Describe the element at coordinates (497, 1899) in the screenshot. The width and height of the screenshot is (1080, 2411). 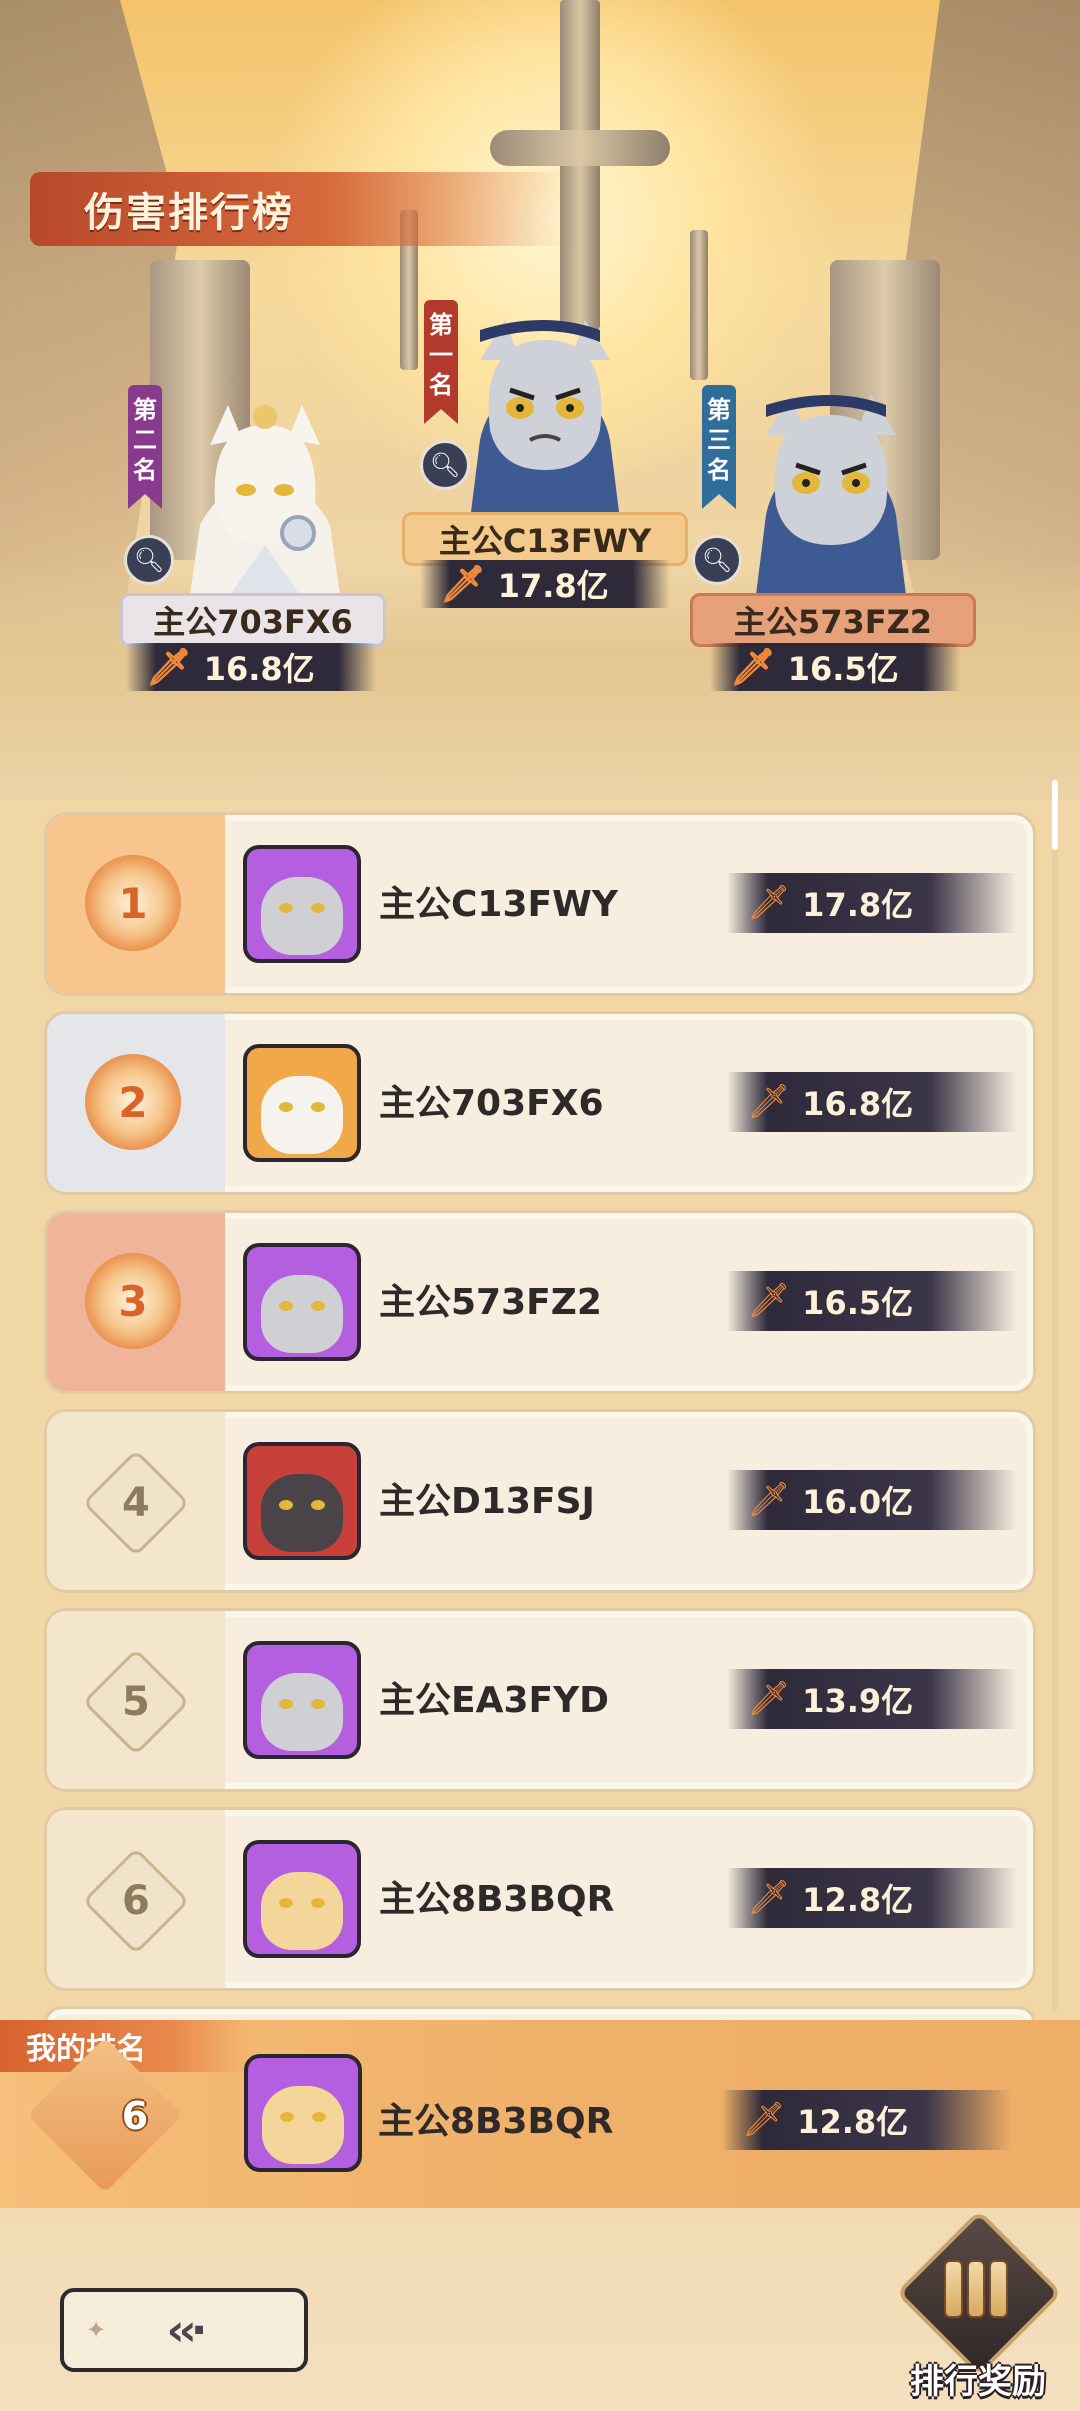
I see `player-name: 主公8B3BQR` at that location.